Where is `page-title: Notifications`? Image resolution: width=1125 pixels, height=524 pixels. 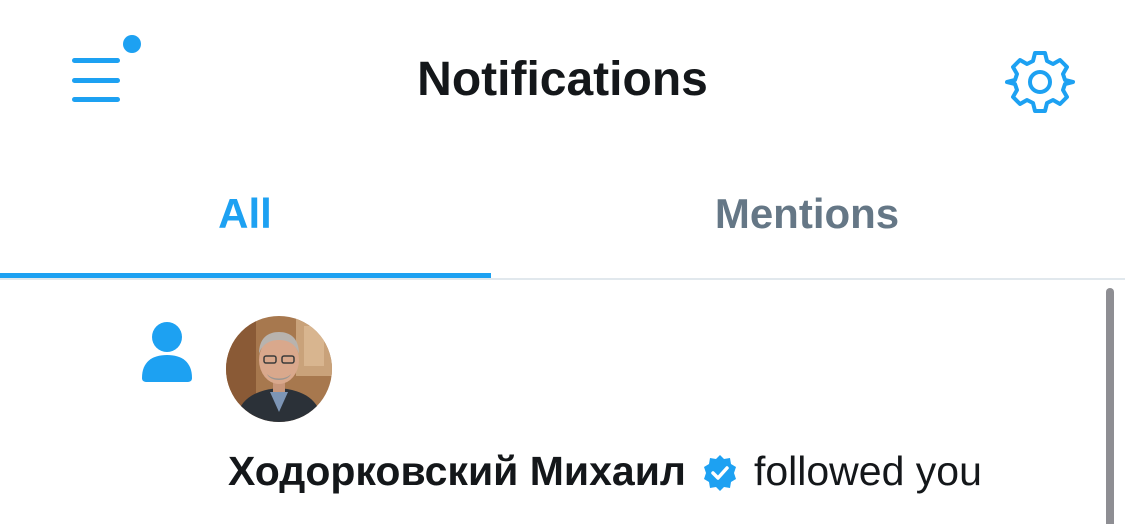 page-title: Notifications is located at coordinates (562, 79).